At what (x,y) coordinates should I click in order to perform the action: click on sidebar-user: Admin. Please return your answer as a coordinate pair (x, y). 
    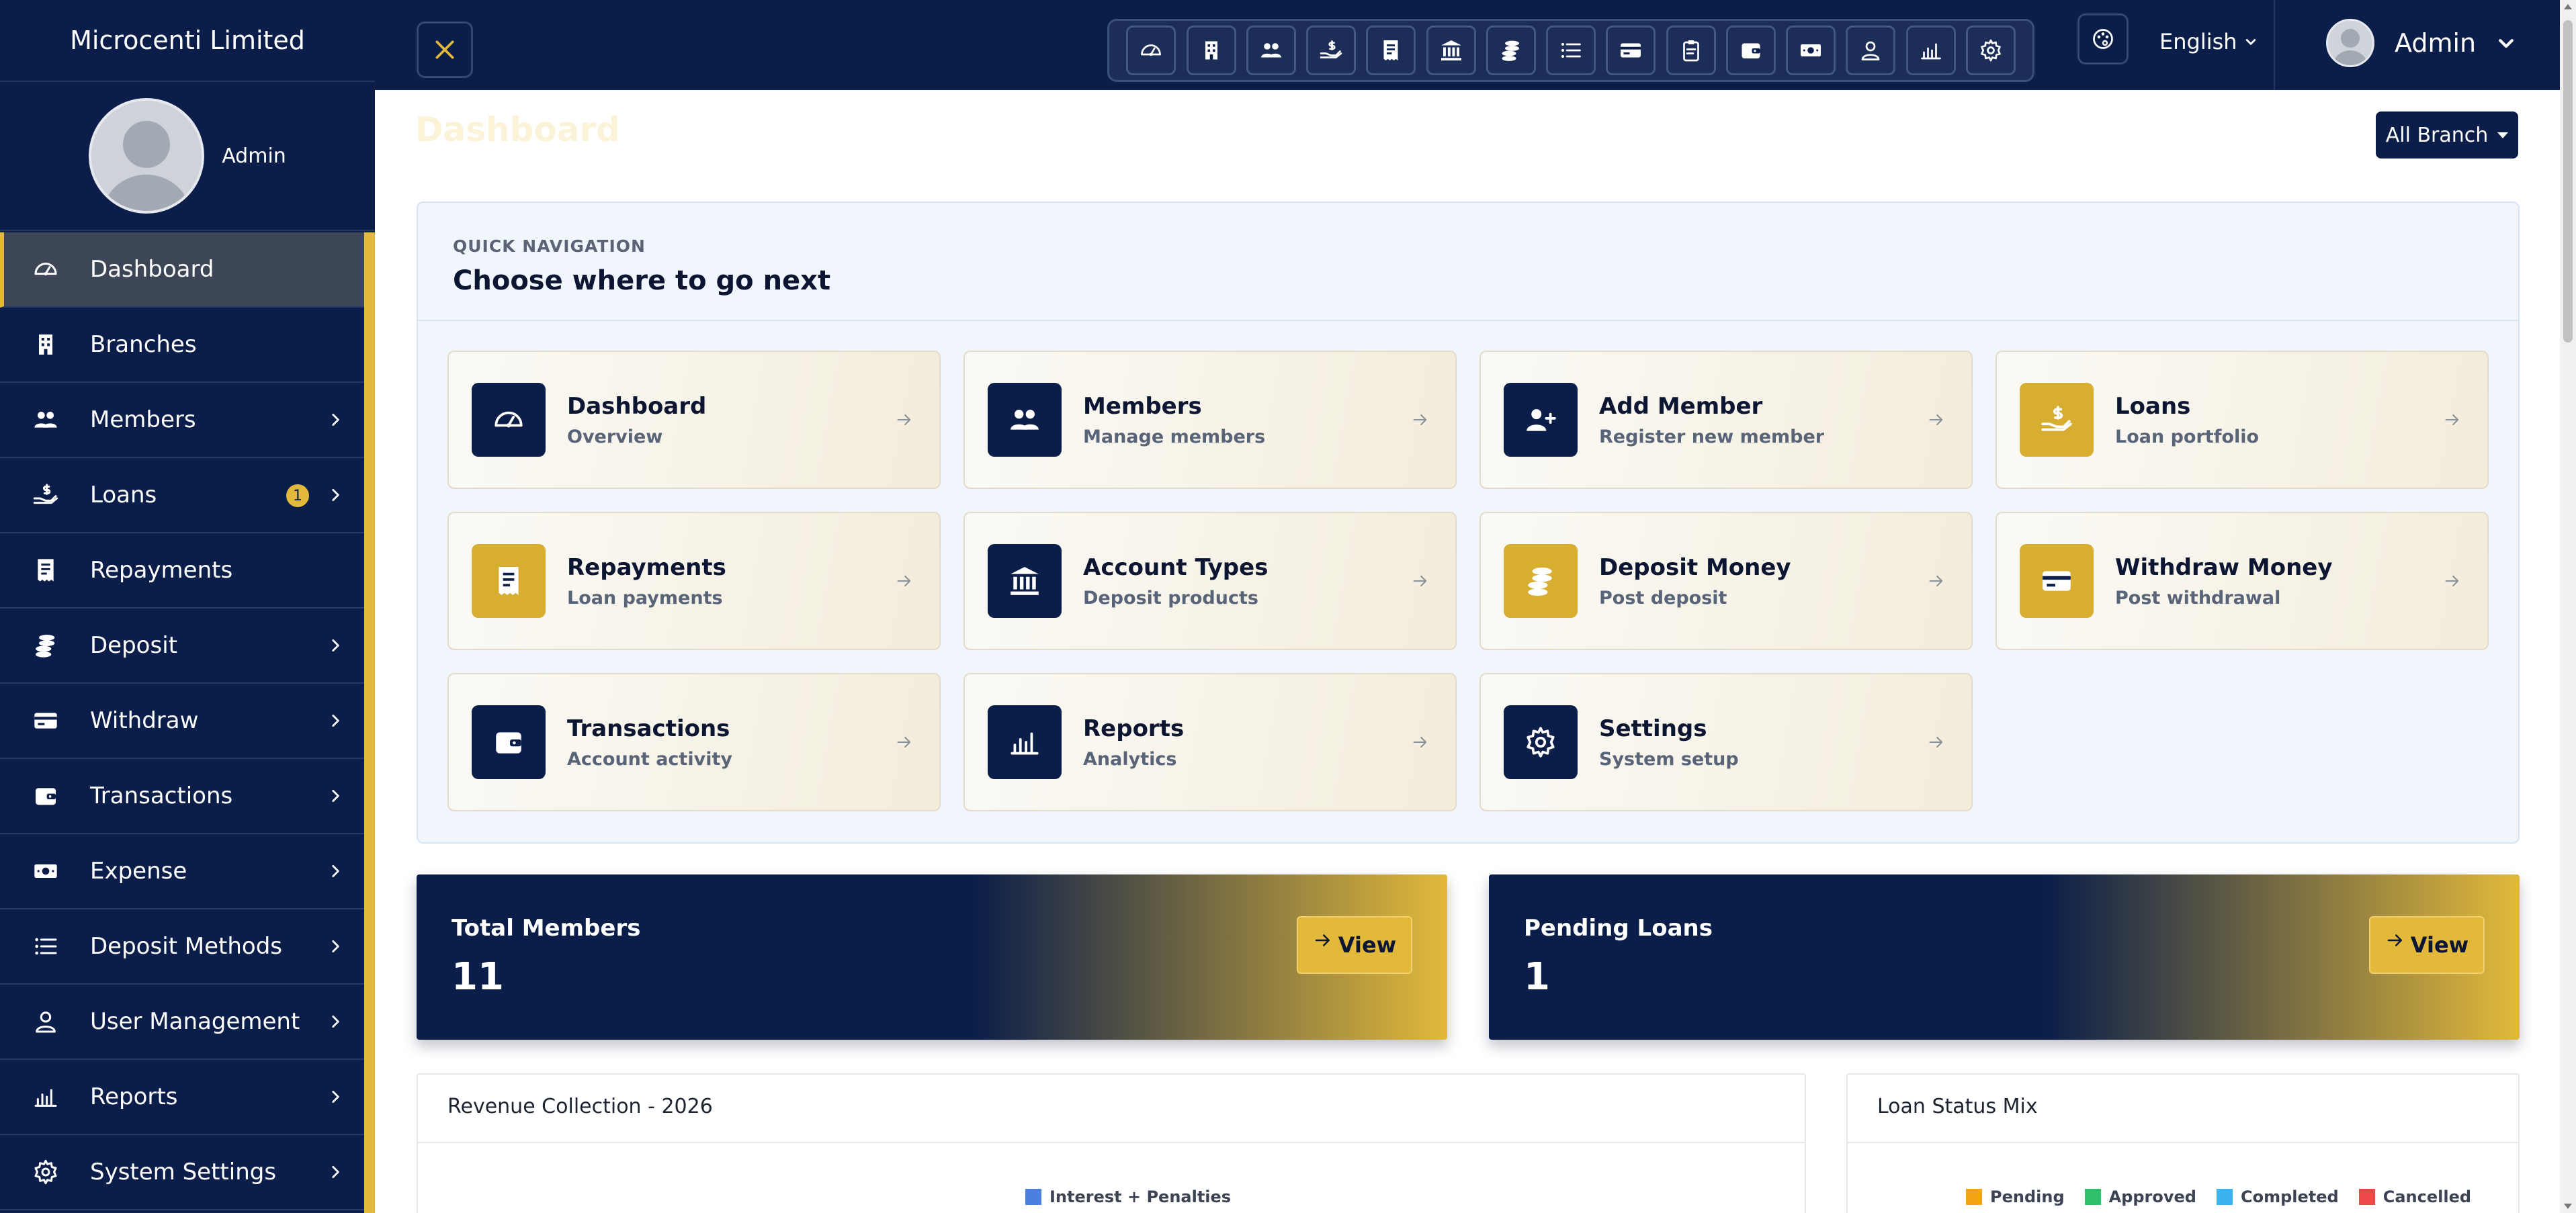
    Looking at the image, I should click on (187, 156).